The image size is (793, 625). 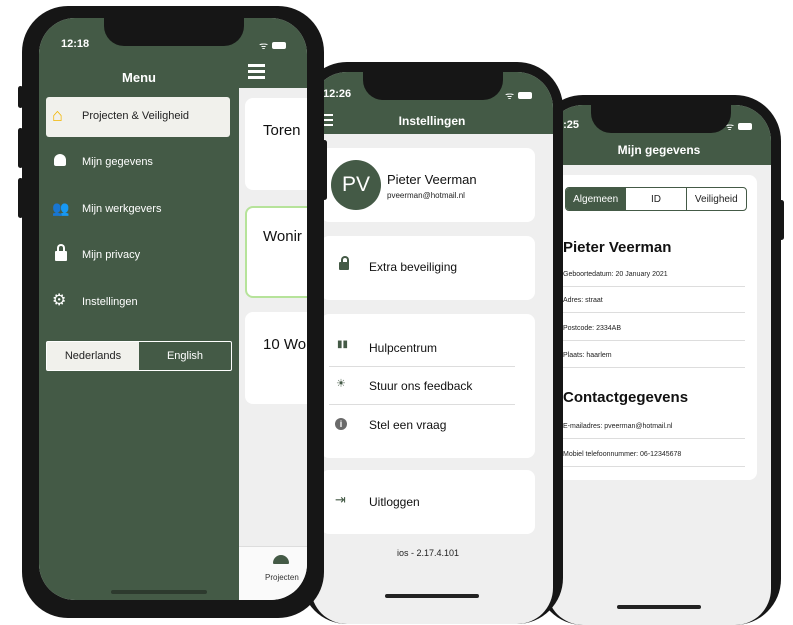 I want to click on book-icon: ▮▮, so click(x=343, y=344).